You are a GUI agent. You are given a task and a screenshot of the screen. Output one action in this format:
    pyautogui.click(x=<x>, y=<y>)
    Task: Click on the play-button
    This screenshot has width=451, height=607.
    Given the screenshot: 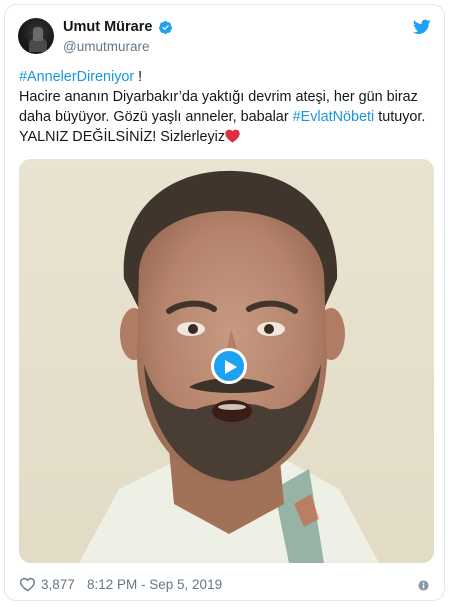 What is the action you would take?
    pyautogui.click(x=229, y=366)
    